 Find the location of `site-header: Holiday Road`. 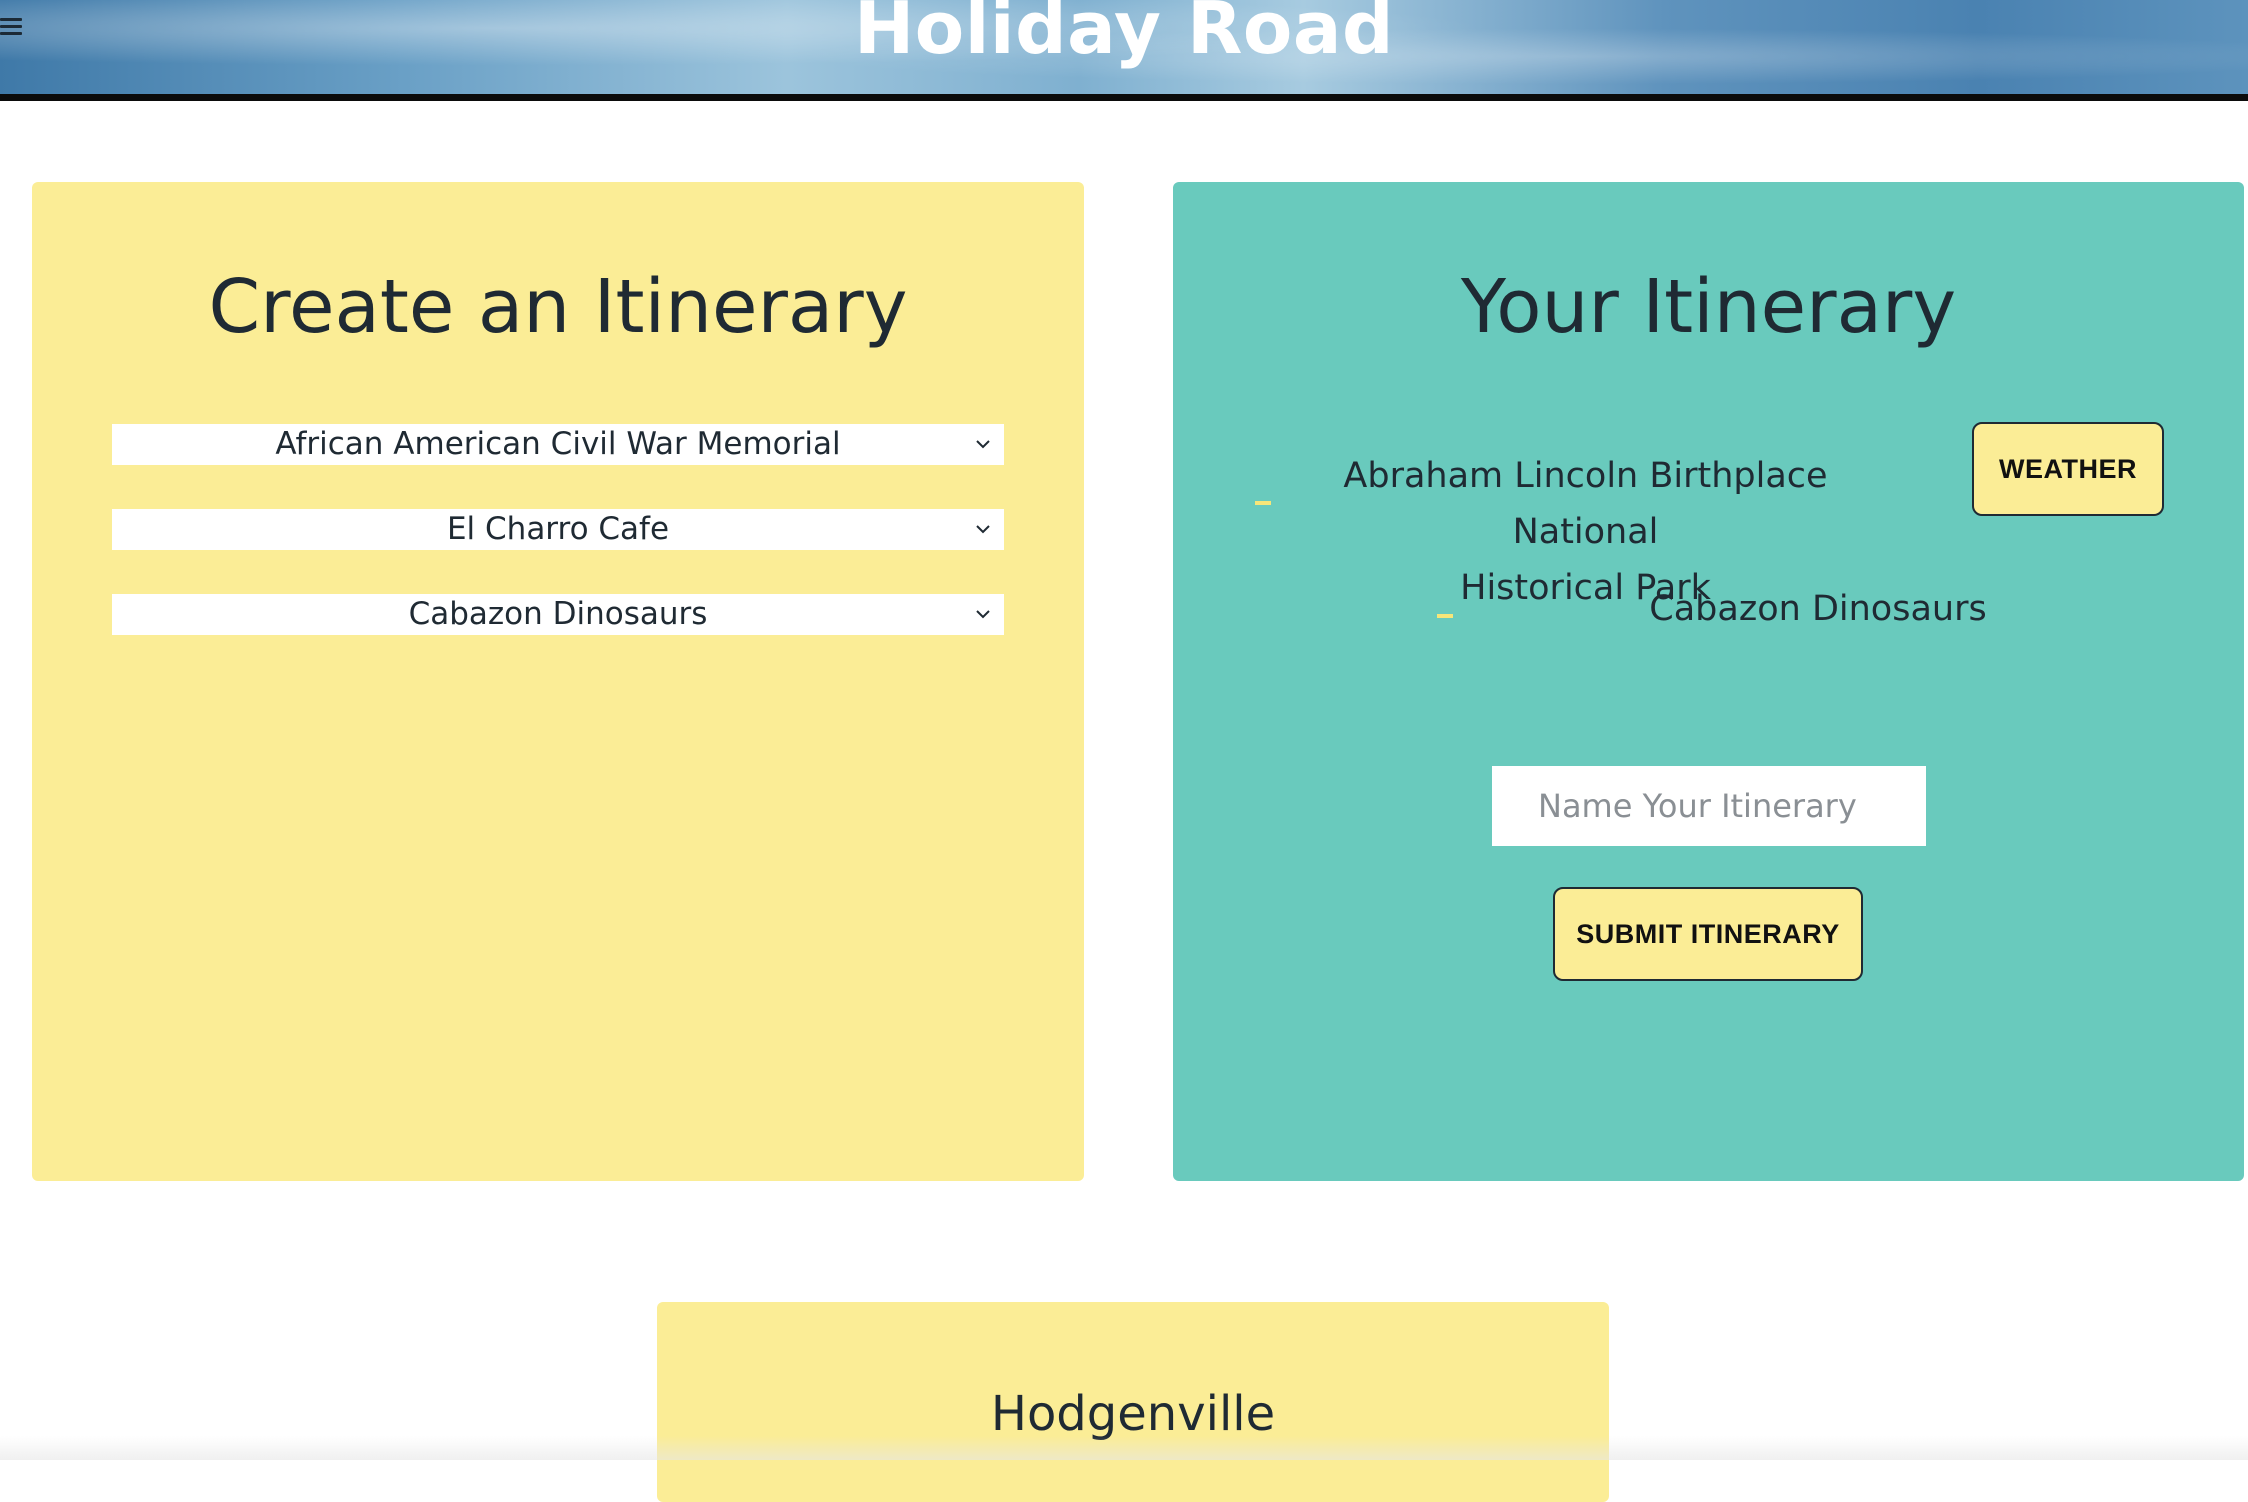

site-header: Holiday Road is located at coordinates (1124, 50).